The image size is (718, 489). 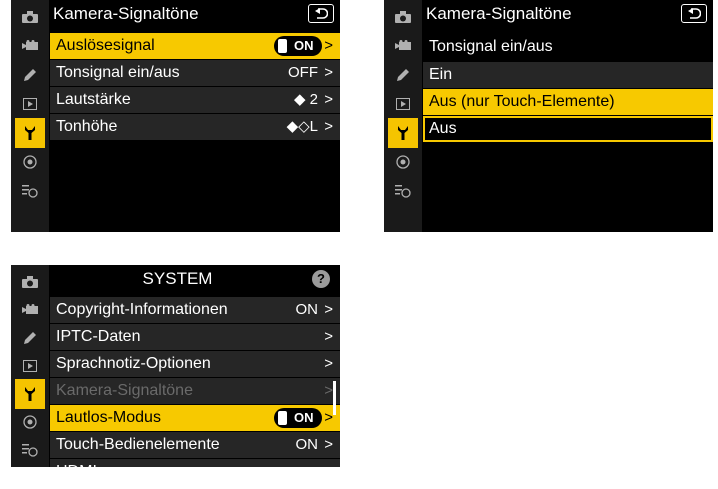 I want to click on menu-item-sprachnotiz: Sprachnotiz-Optionen >, so click(x=195, y=364).